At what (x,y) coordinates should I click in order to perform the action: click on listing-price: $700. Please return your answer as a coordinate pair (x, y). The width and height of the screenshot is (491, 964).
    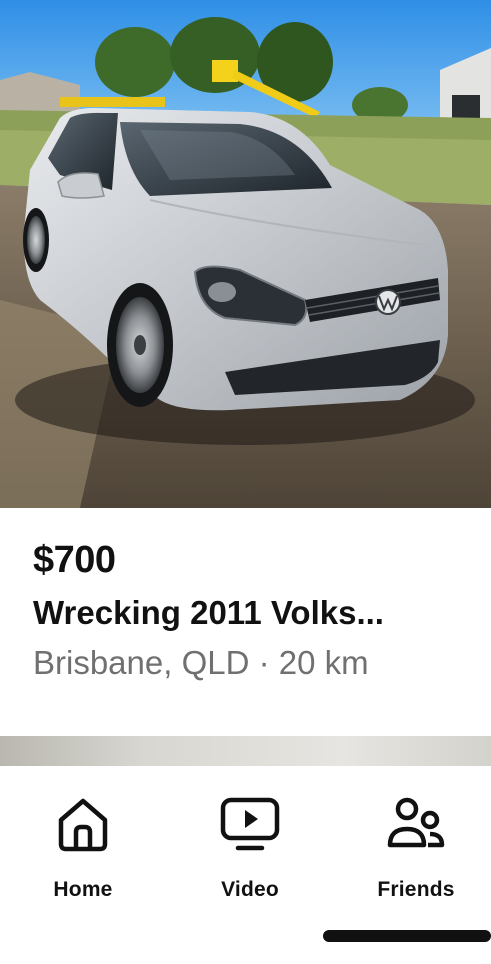
    Looking at the image, I should click on (74, 560).